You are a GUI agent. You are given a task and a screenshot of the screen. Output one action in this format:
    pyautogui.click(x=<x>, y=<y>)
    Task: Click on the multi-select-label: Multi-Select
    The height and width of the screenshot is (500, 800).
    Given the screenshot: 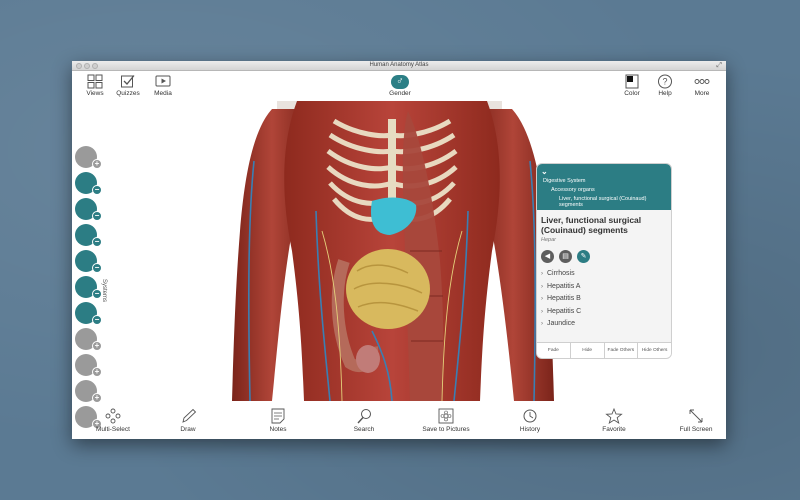 What is the action you would take?
    pyautogui.click(x=113, y=429)
    